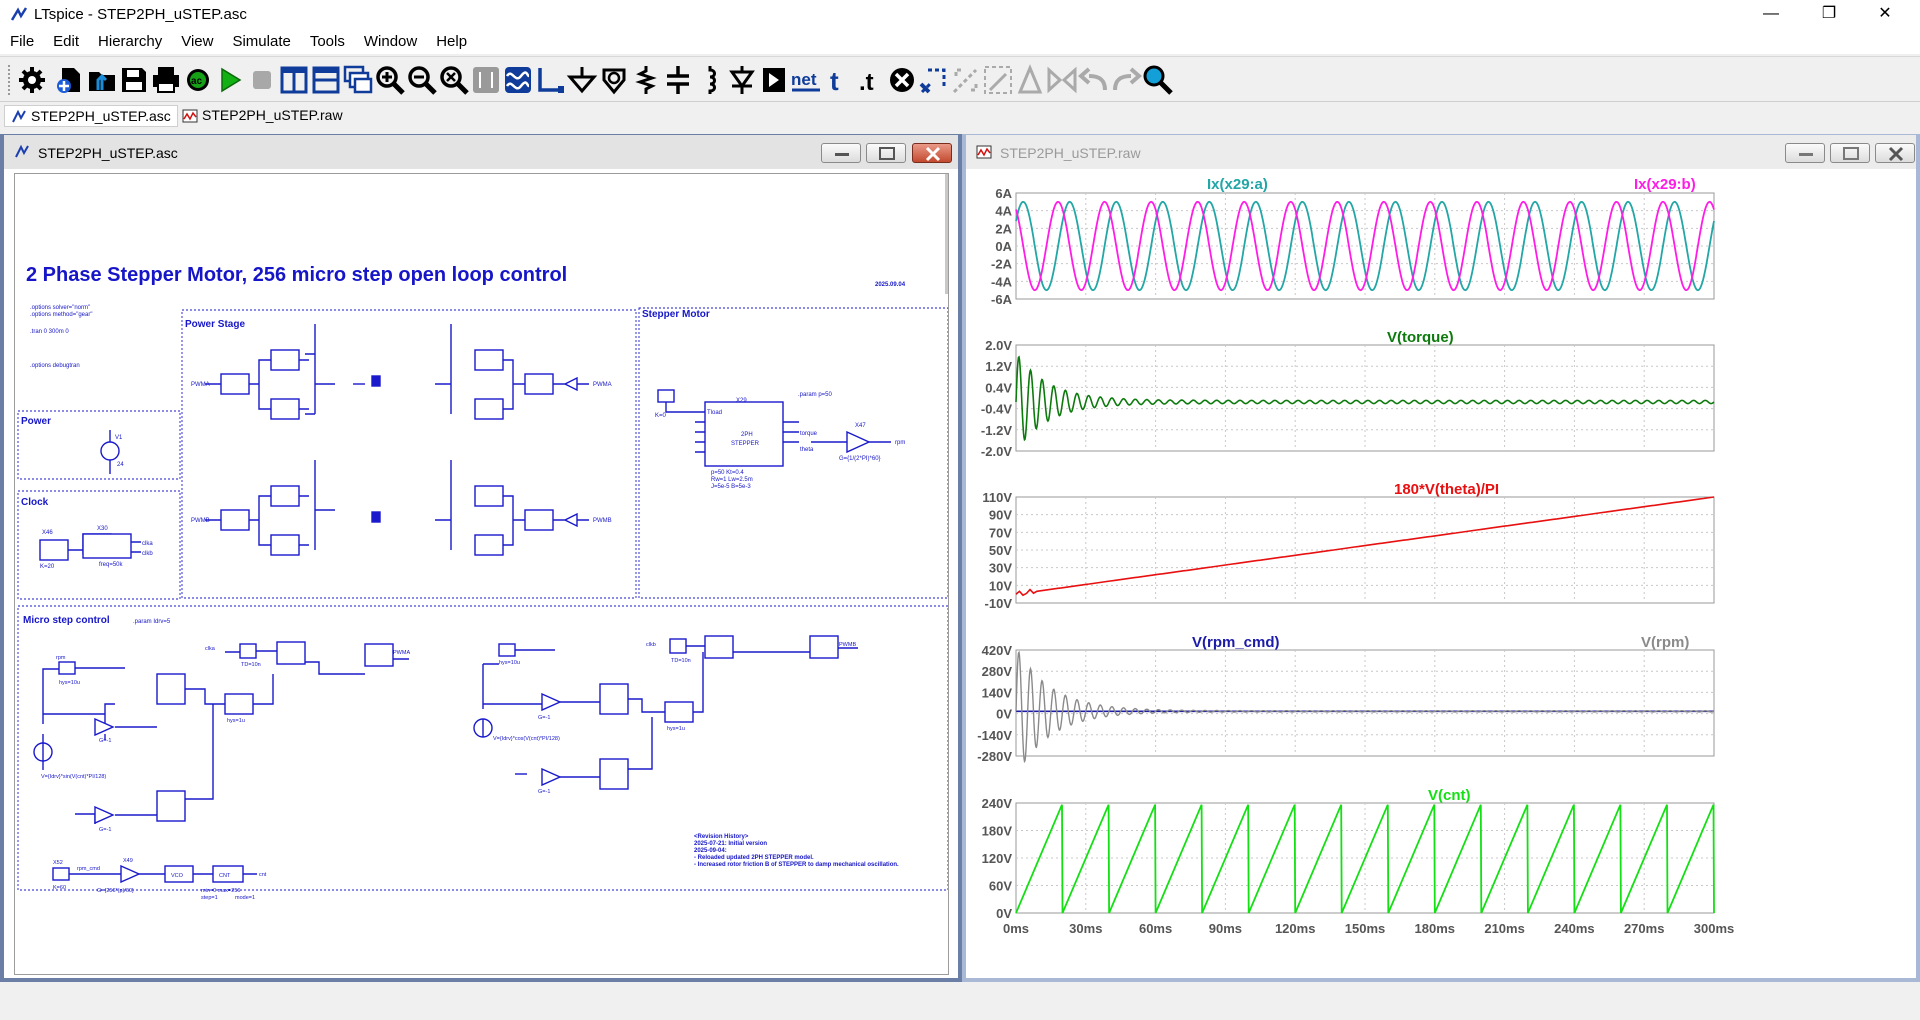 Image resolution: width=1920 pixels, height=1020 pixels. Describe the element at coordinates (932, 153) in the screenshot. I see `schematic-close-button` at that location.